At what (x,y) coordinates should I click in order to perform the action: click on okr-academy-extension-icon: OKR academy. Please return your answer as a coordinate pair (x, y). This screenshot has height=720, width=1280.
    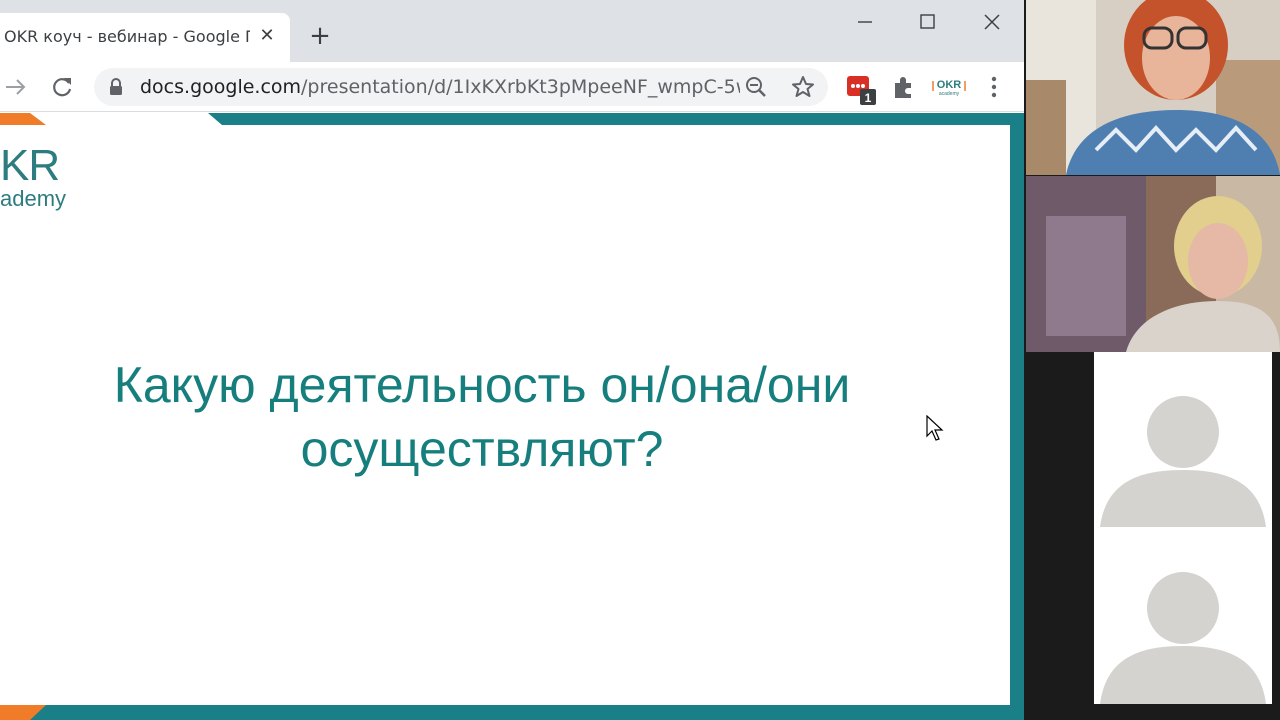
    Looking at the image, I should click on (949, 87).